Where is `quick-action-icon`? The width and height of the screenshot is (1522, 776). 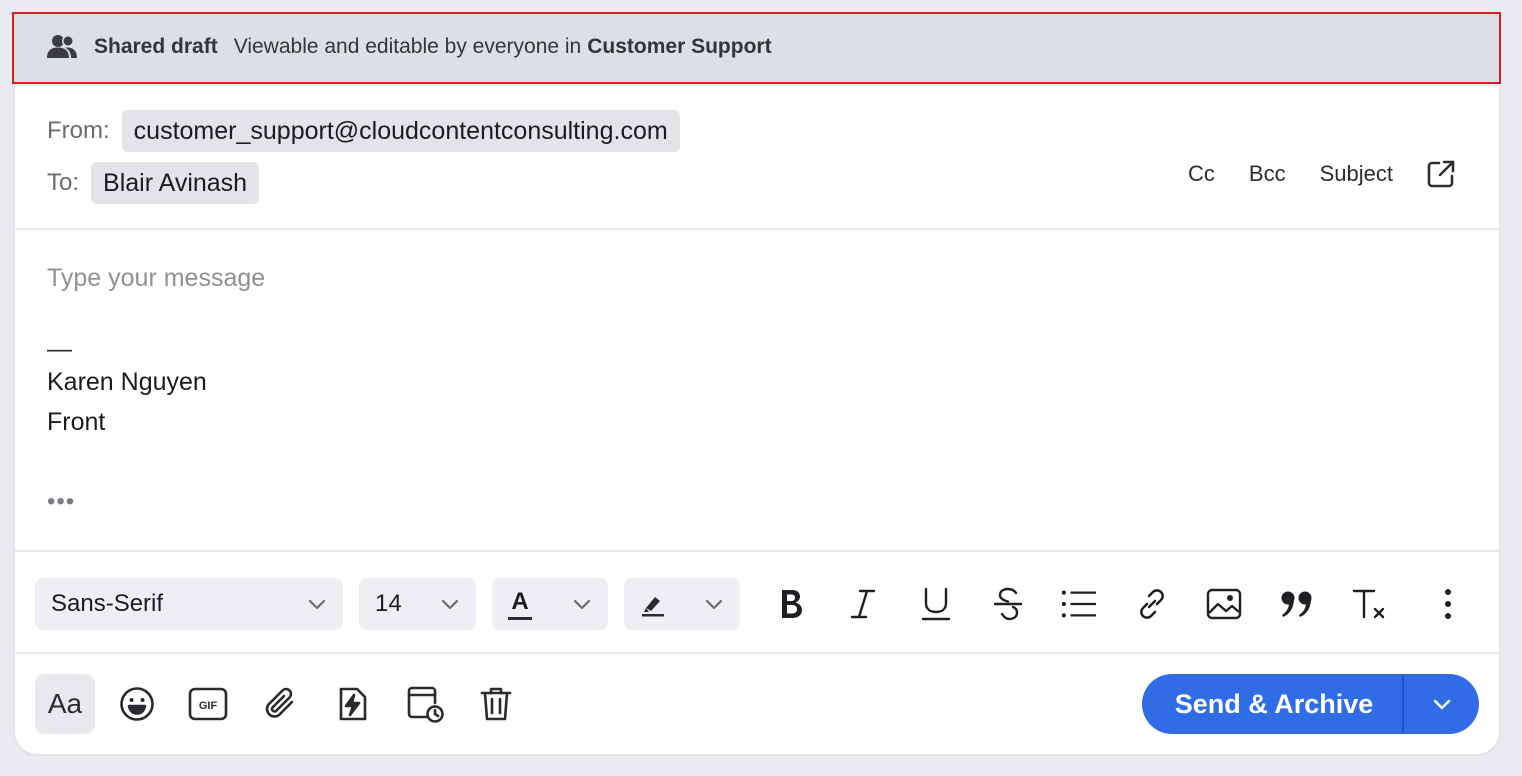
quick-action-icon is located at coordinates (352, 704).